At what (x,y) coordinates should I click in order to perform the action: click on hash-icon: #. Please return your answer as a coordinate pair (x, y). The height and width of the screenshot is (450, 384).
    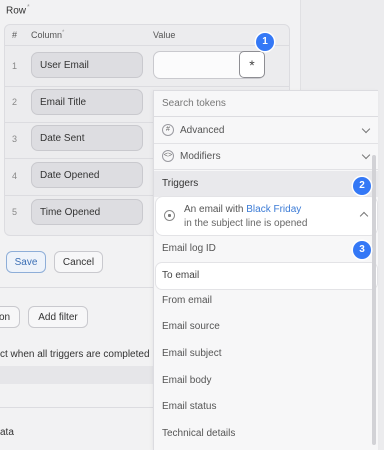
    Looking at the image, I should click on (168, 130).